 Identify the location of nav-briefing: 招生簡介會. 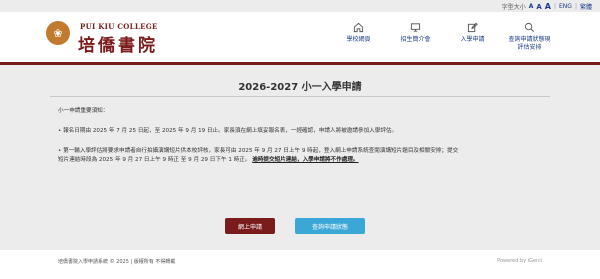
(415, 37).